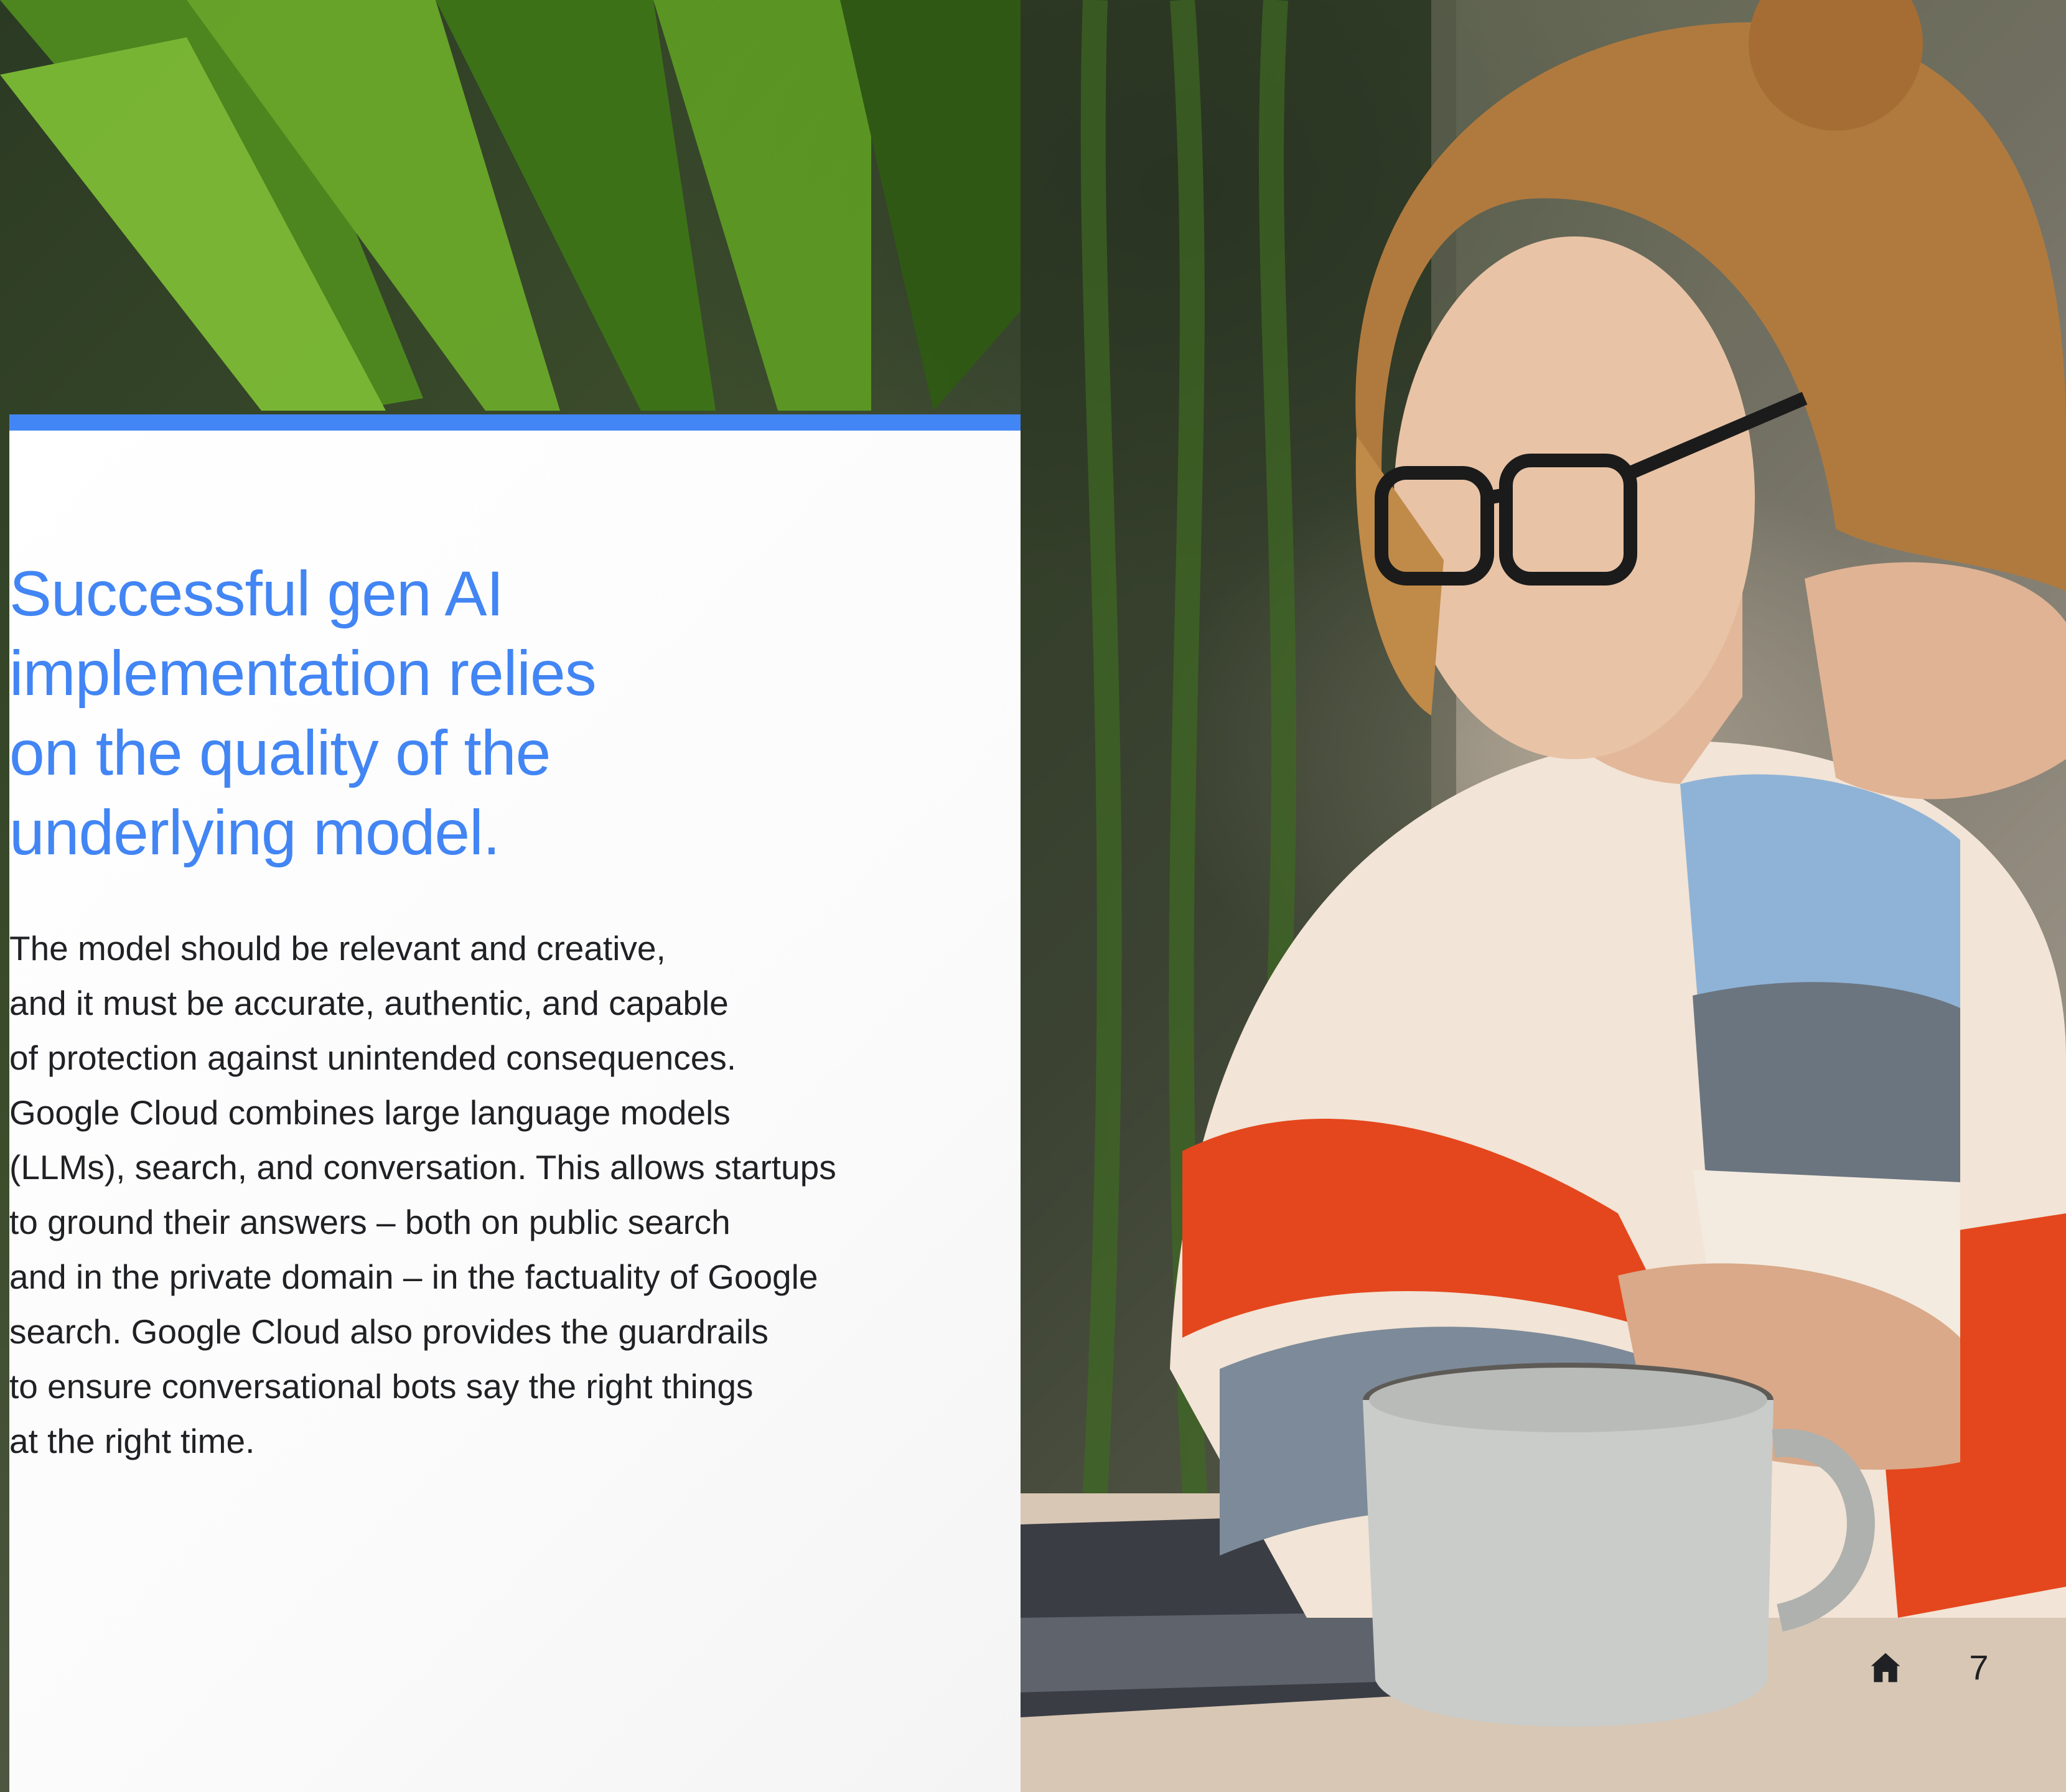 The image size is (2066, 1792). I want to click on home-icon, so click(1886, 1667).